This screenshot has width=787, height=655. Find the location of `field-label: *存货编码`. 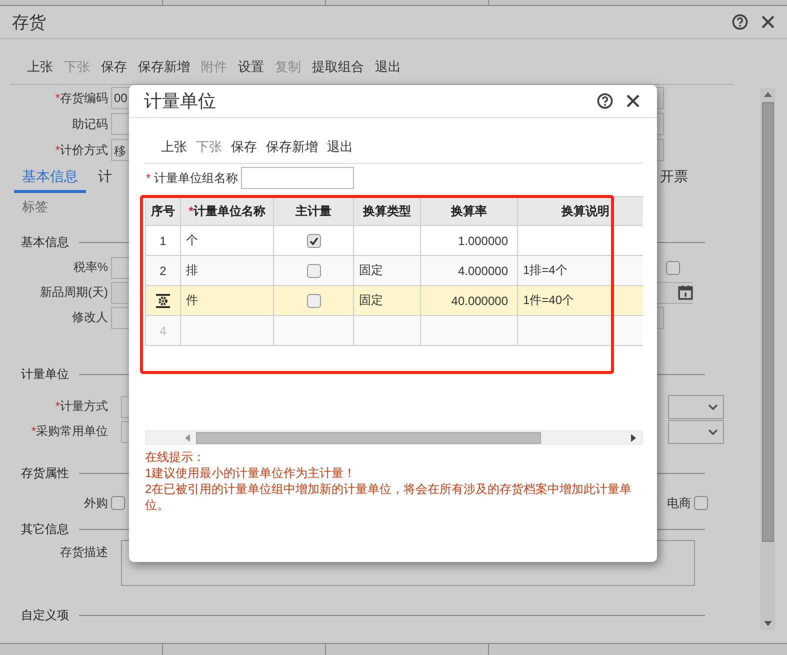

field-label: *存货编码 is located at coordinates (81, 98).